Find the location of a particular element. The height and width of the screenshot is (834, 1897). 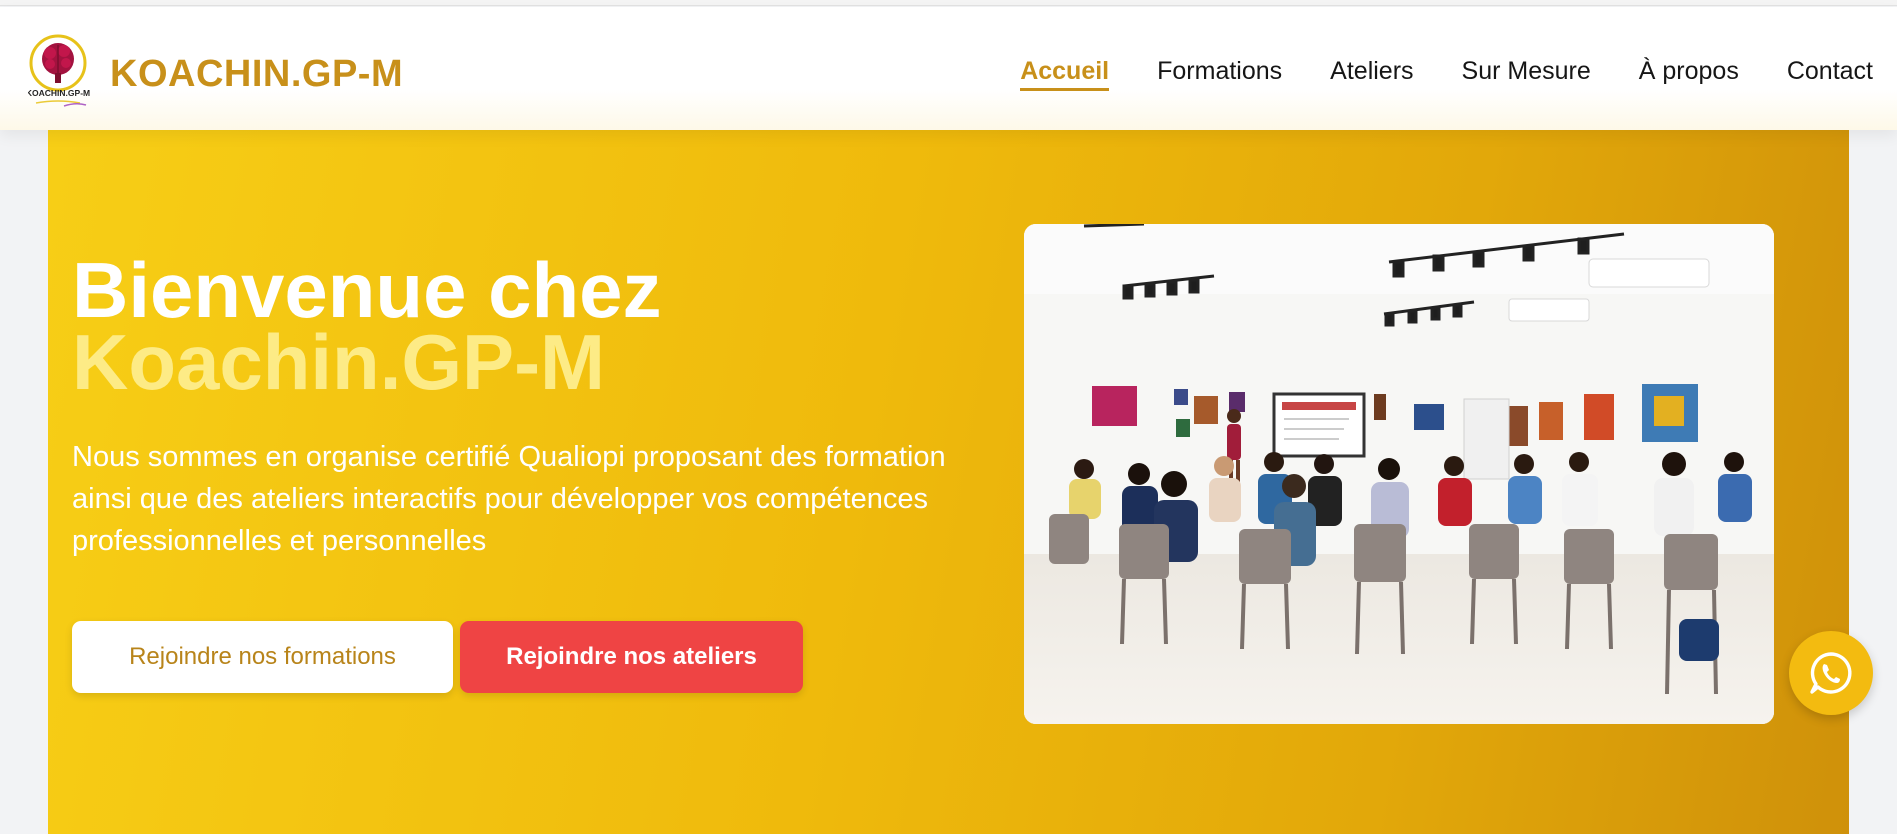

nav-accueil: Accueil is located at coordinates (1064, 74).